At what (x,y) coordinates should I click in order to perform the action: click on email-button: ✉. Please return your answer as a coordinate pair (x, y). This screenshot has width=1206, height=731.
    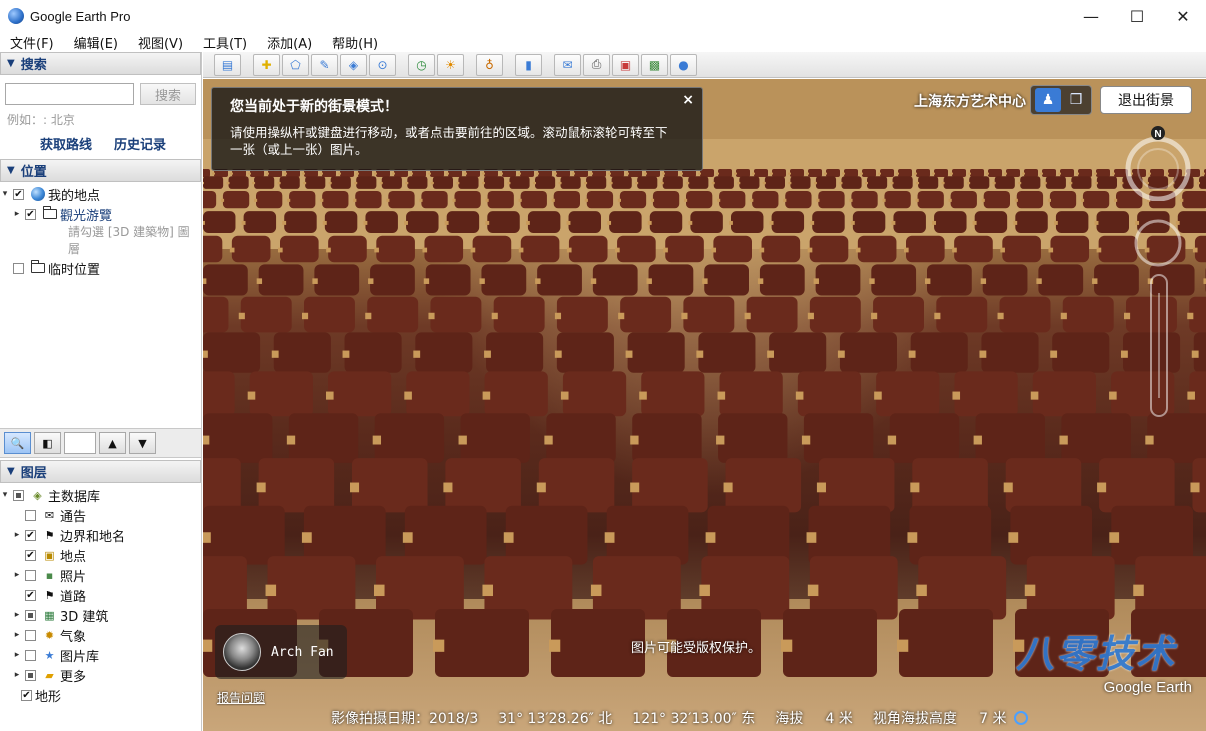
    Looking at the image, I should click on (567, 64).